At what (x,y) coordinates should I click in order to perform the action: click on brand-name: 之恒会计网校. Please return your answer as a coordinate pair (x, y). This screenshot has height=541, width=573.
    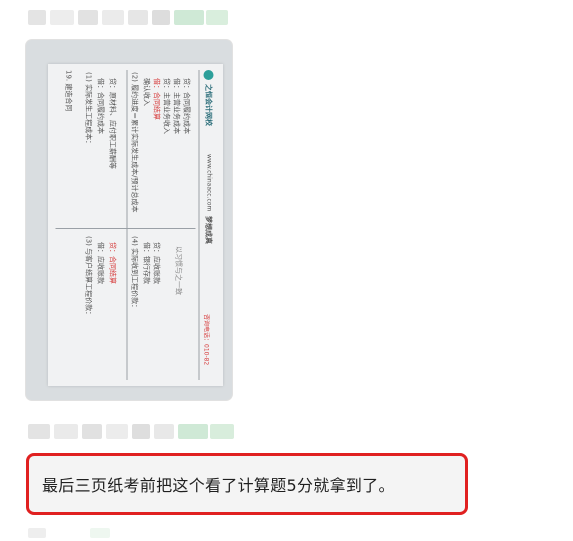
    Looking at the image, I should click on (208, 105).